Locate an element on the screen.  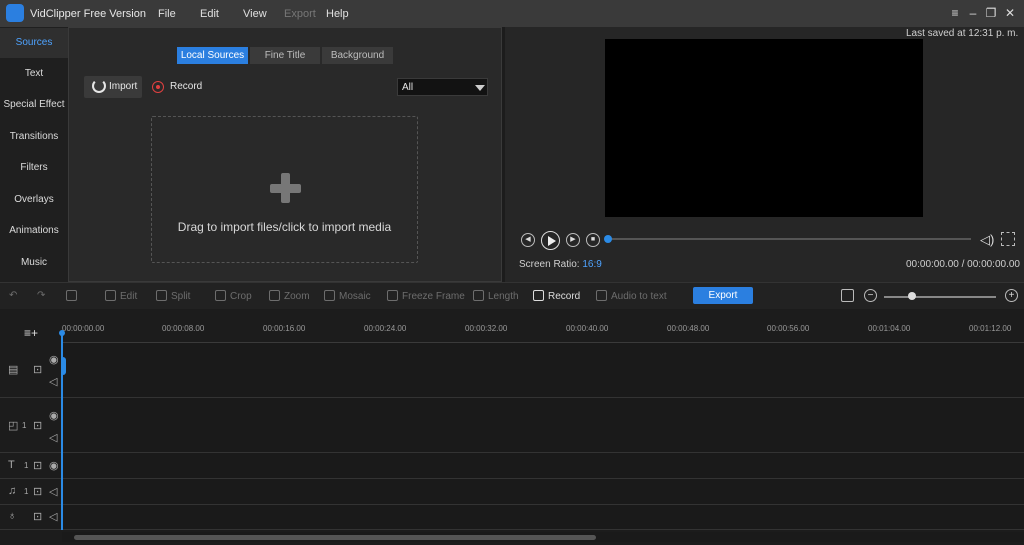
freeze-frame-button: Freeze Frame is located at coordinates (426, 296).